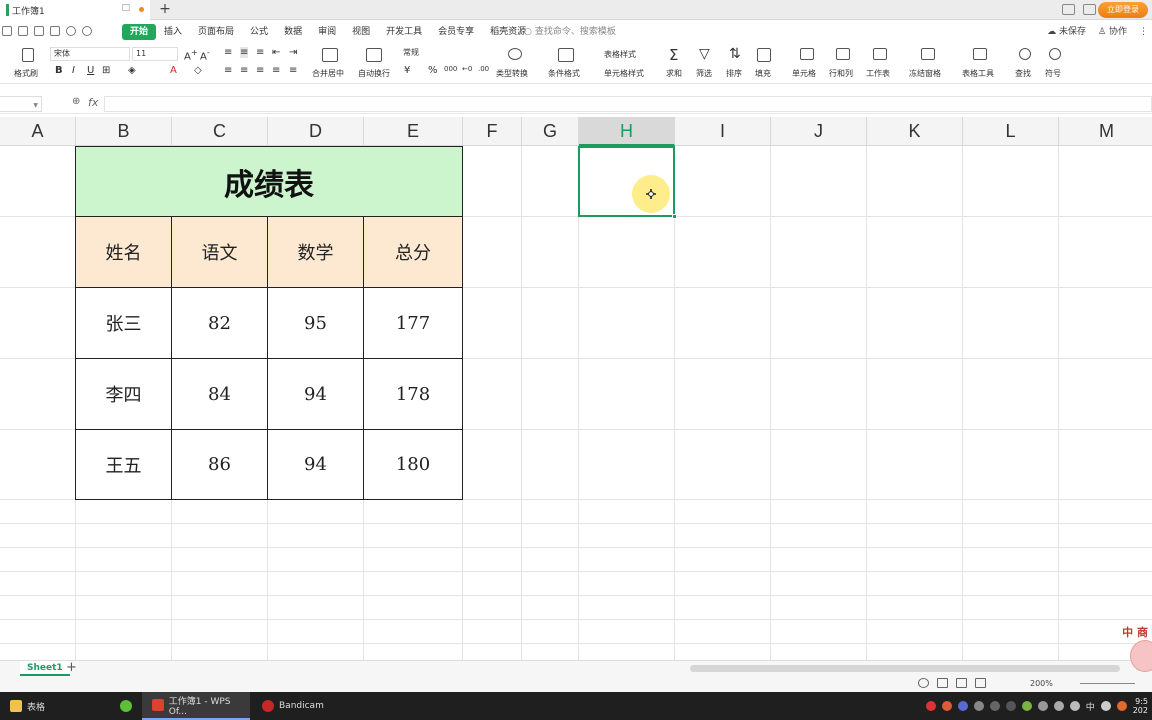 The height and width of the screenshot is (720, 1152). What do you see at coordinates (734, 73) in the screenshot?
I see `sort-label: 排序` at bounding box center [734, 73].